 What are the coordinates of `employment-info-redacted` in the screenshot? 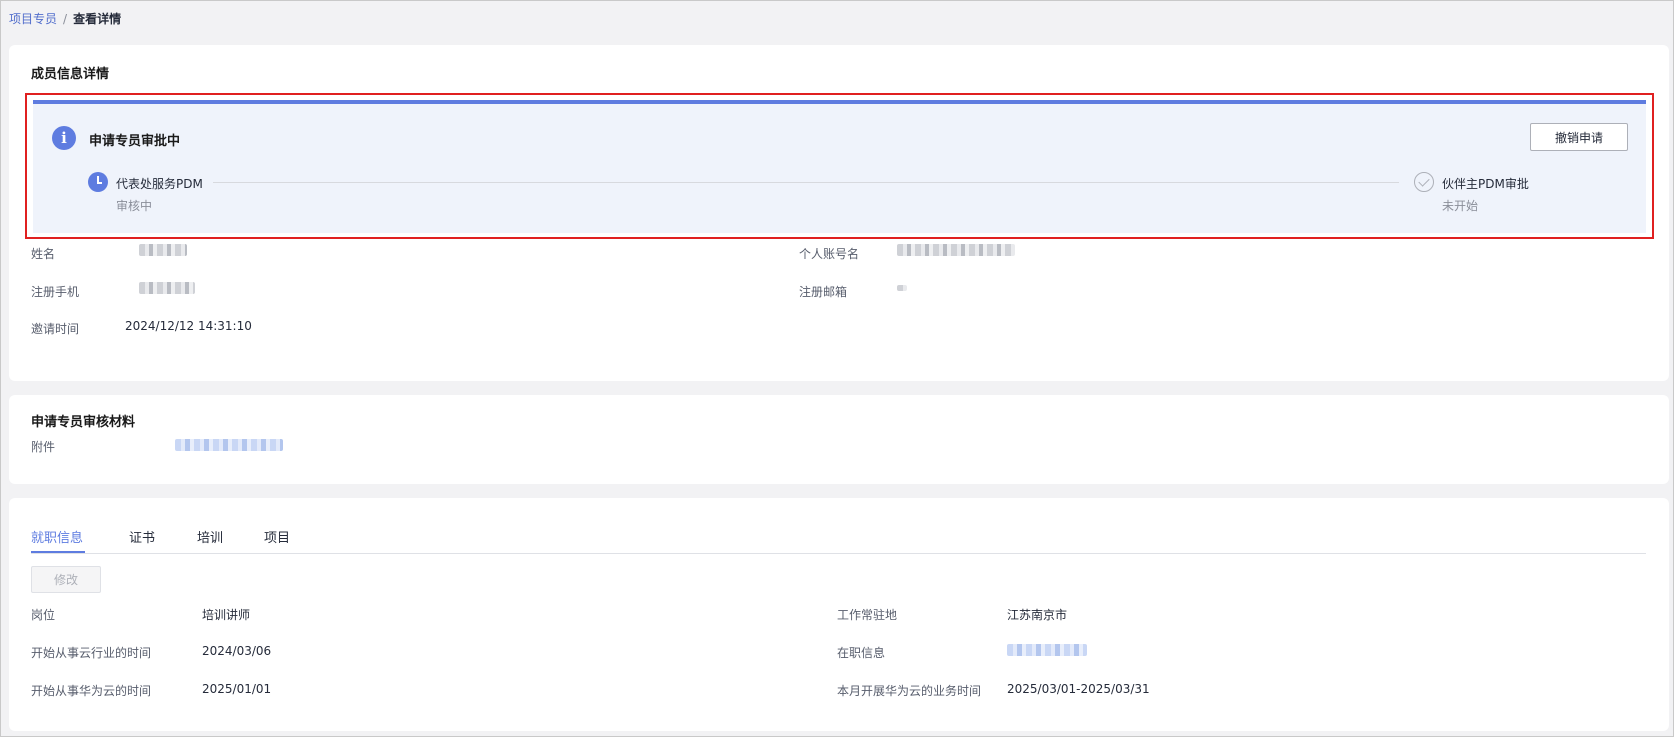 It's located at (1047, 650).